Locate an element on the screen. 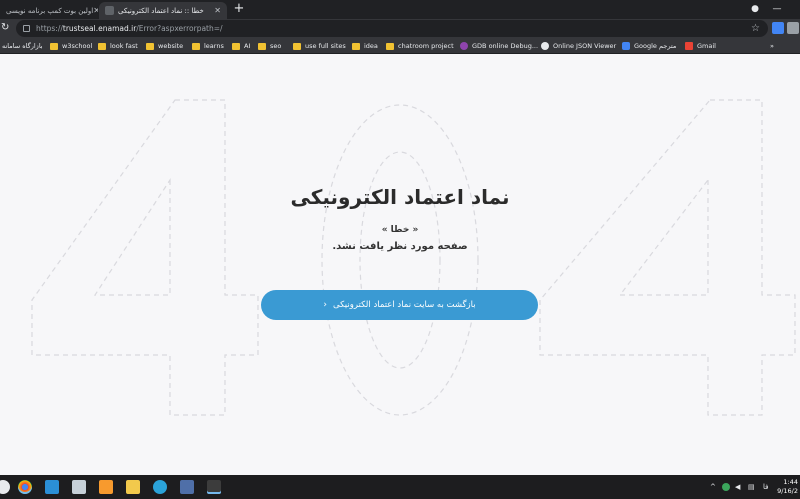  bookmark-label: chatroom project is located at coordinates (426, 46).